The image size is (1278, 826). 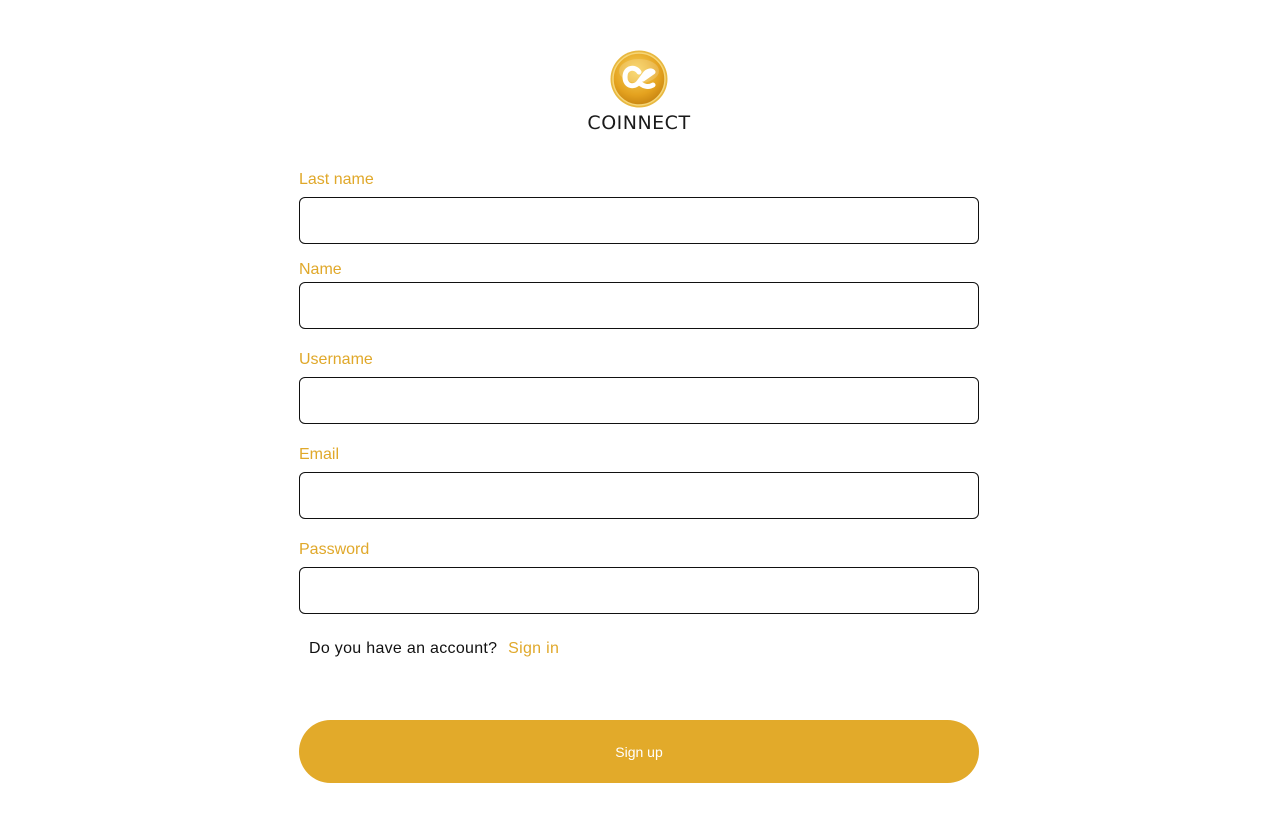 What do you see at coordinates (319, 454) in the screenshot?
I see `email-label: Email` at bounding box center [319, 454].